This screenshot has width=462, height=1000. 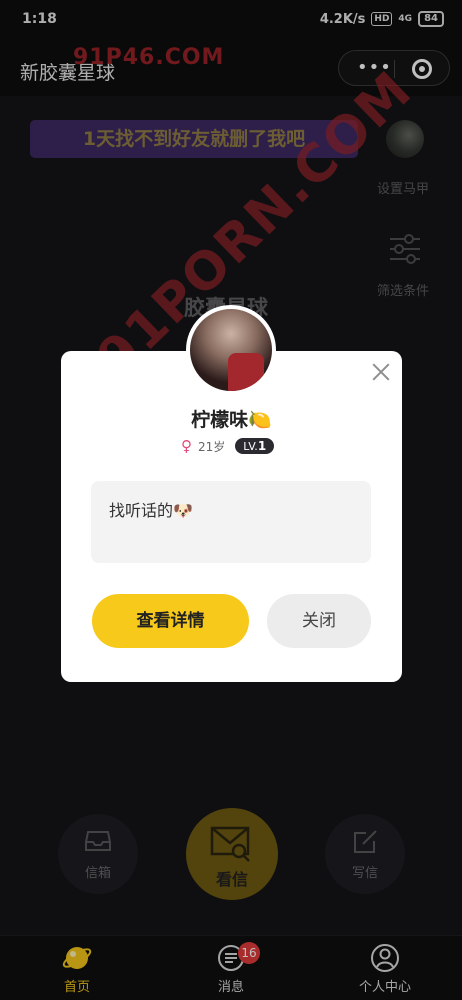 What do you see at coordinates (230, 844) in the screenshot?
I see `envelope-search-icon` at bounding box center [230, 844].